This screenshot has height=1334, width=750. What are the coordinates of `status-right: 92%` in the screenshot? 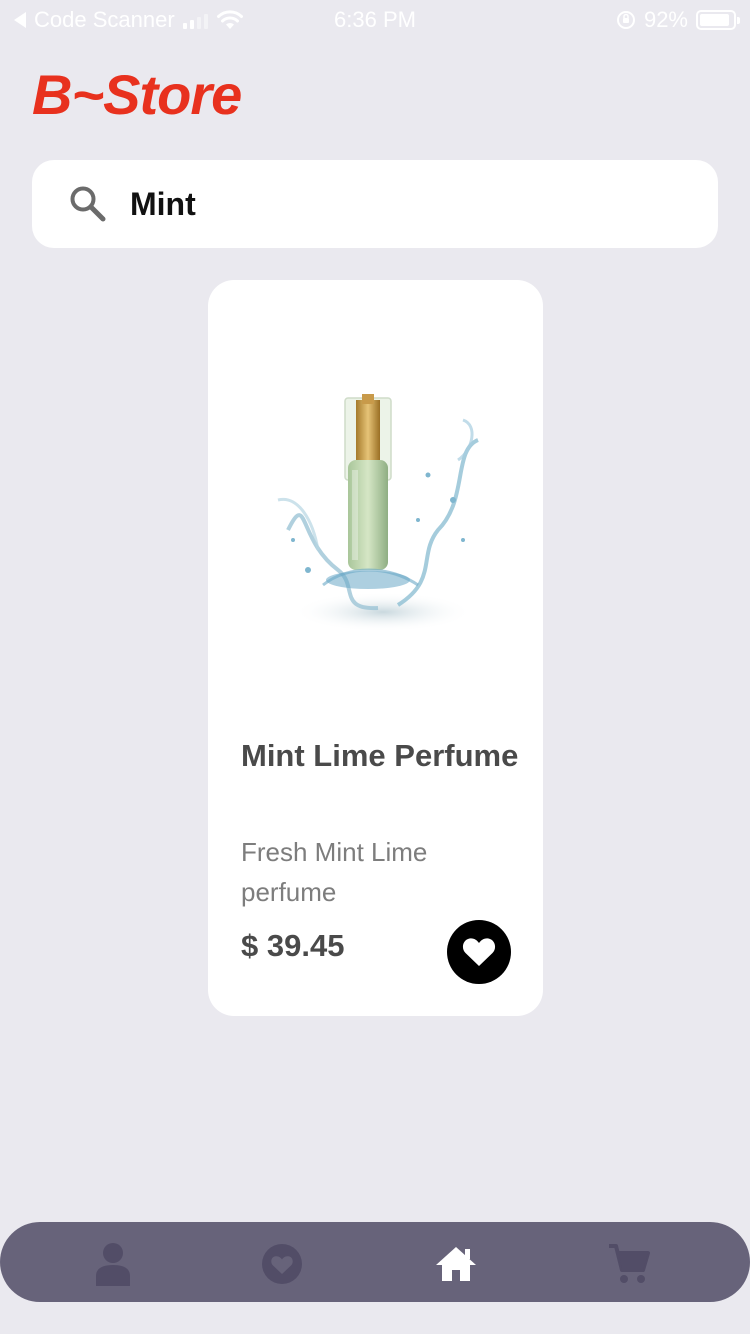 It's located at (678, 20).